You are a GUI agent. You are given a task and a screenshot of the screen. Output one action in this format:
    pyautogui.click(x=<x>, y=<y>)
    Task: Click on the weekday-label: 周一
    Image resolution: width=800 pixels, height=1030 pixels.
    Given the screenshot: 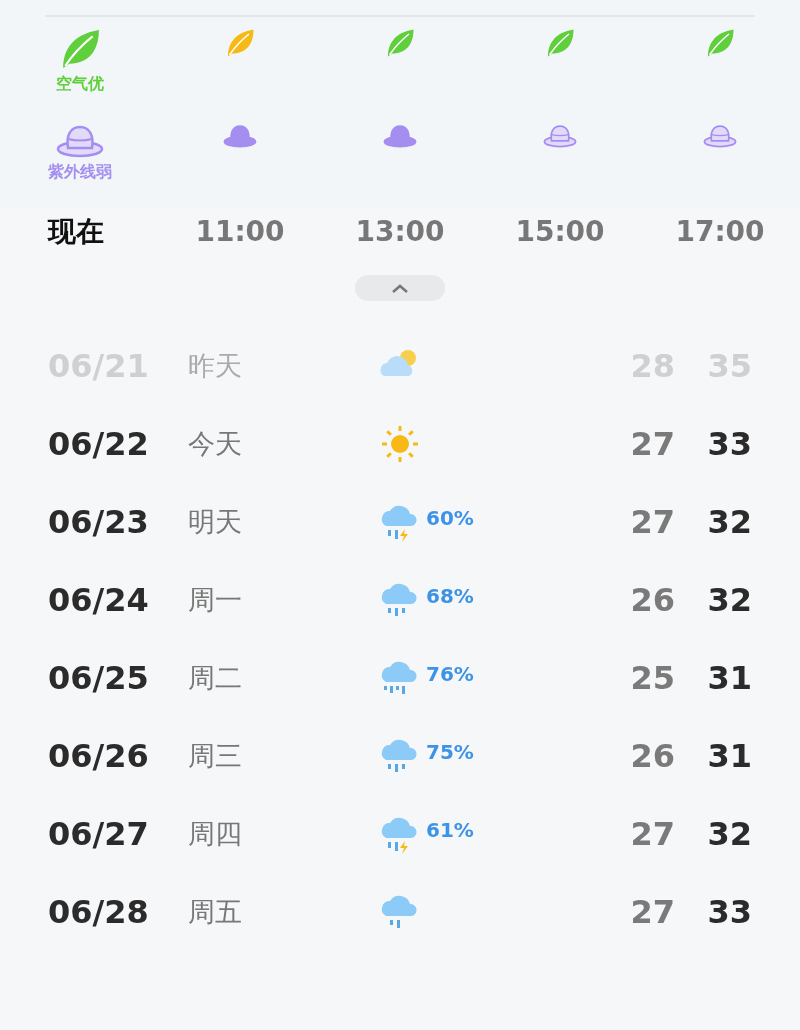 What is the action you would take?
    pyautogui.click(x=215, y=599)
    